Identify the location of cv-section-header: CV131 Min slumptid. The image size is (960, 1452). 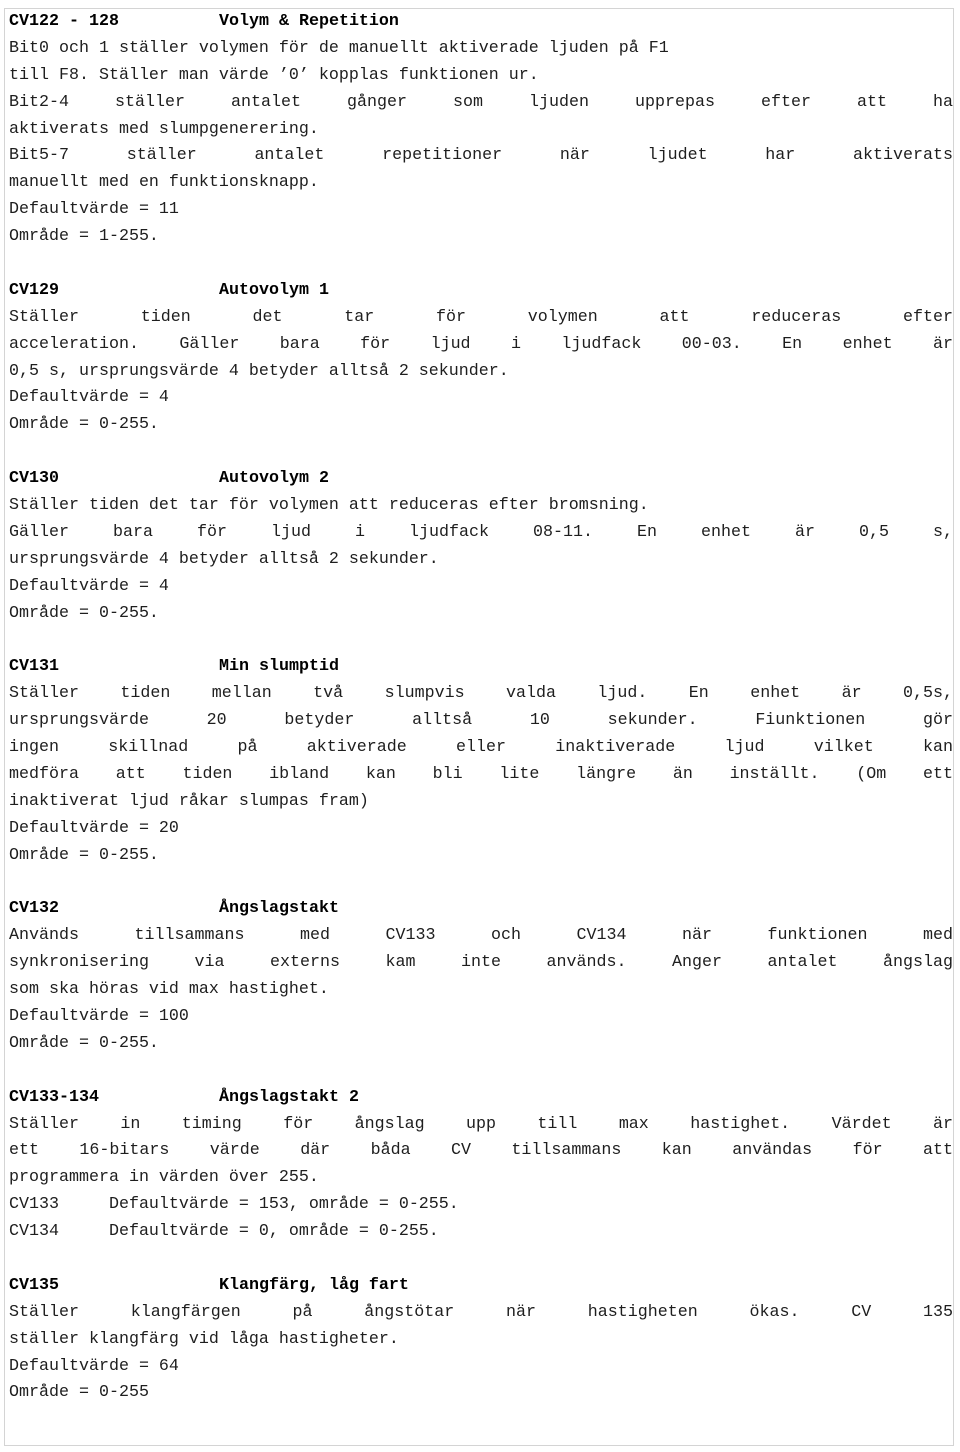
(481, 667).